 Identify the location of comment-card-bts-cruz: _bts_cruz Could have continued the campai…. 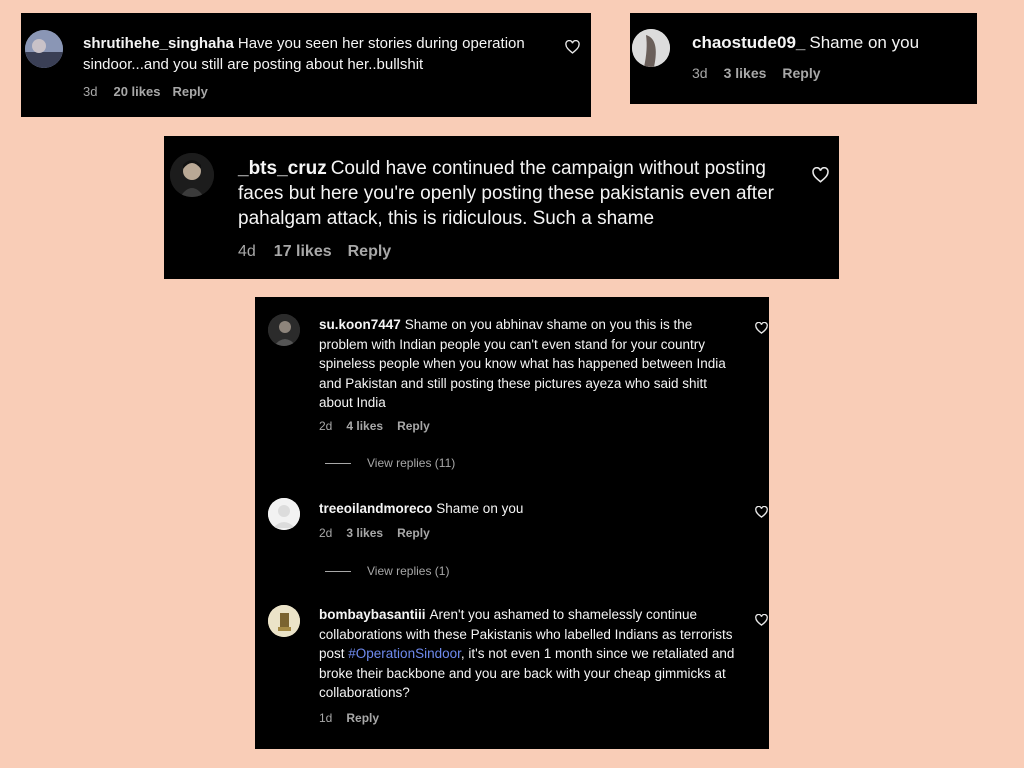
(501, 207).